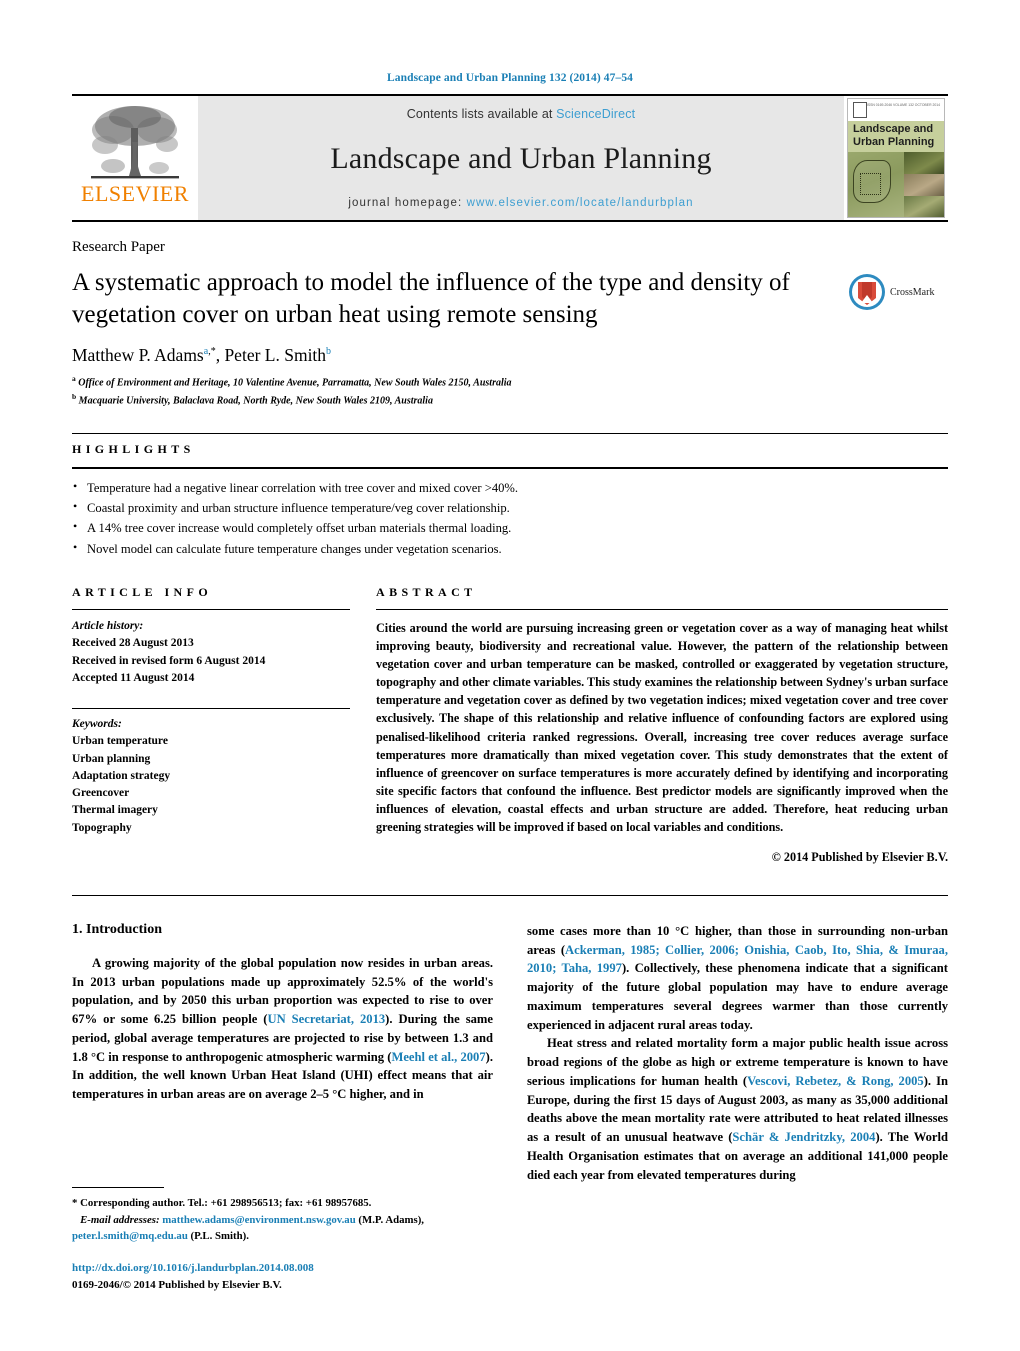 The width and height of the screenshot is (1020, 1351). I want to click on author-list: Matthew P. Adamsa,*, Peter L. Smithb, so click(202, 355).